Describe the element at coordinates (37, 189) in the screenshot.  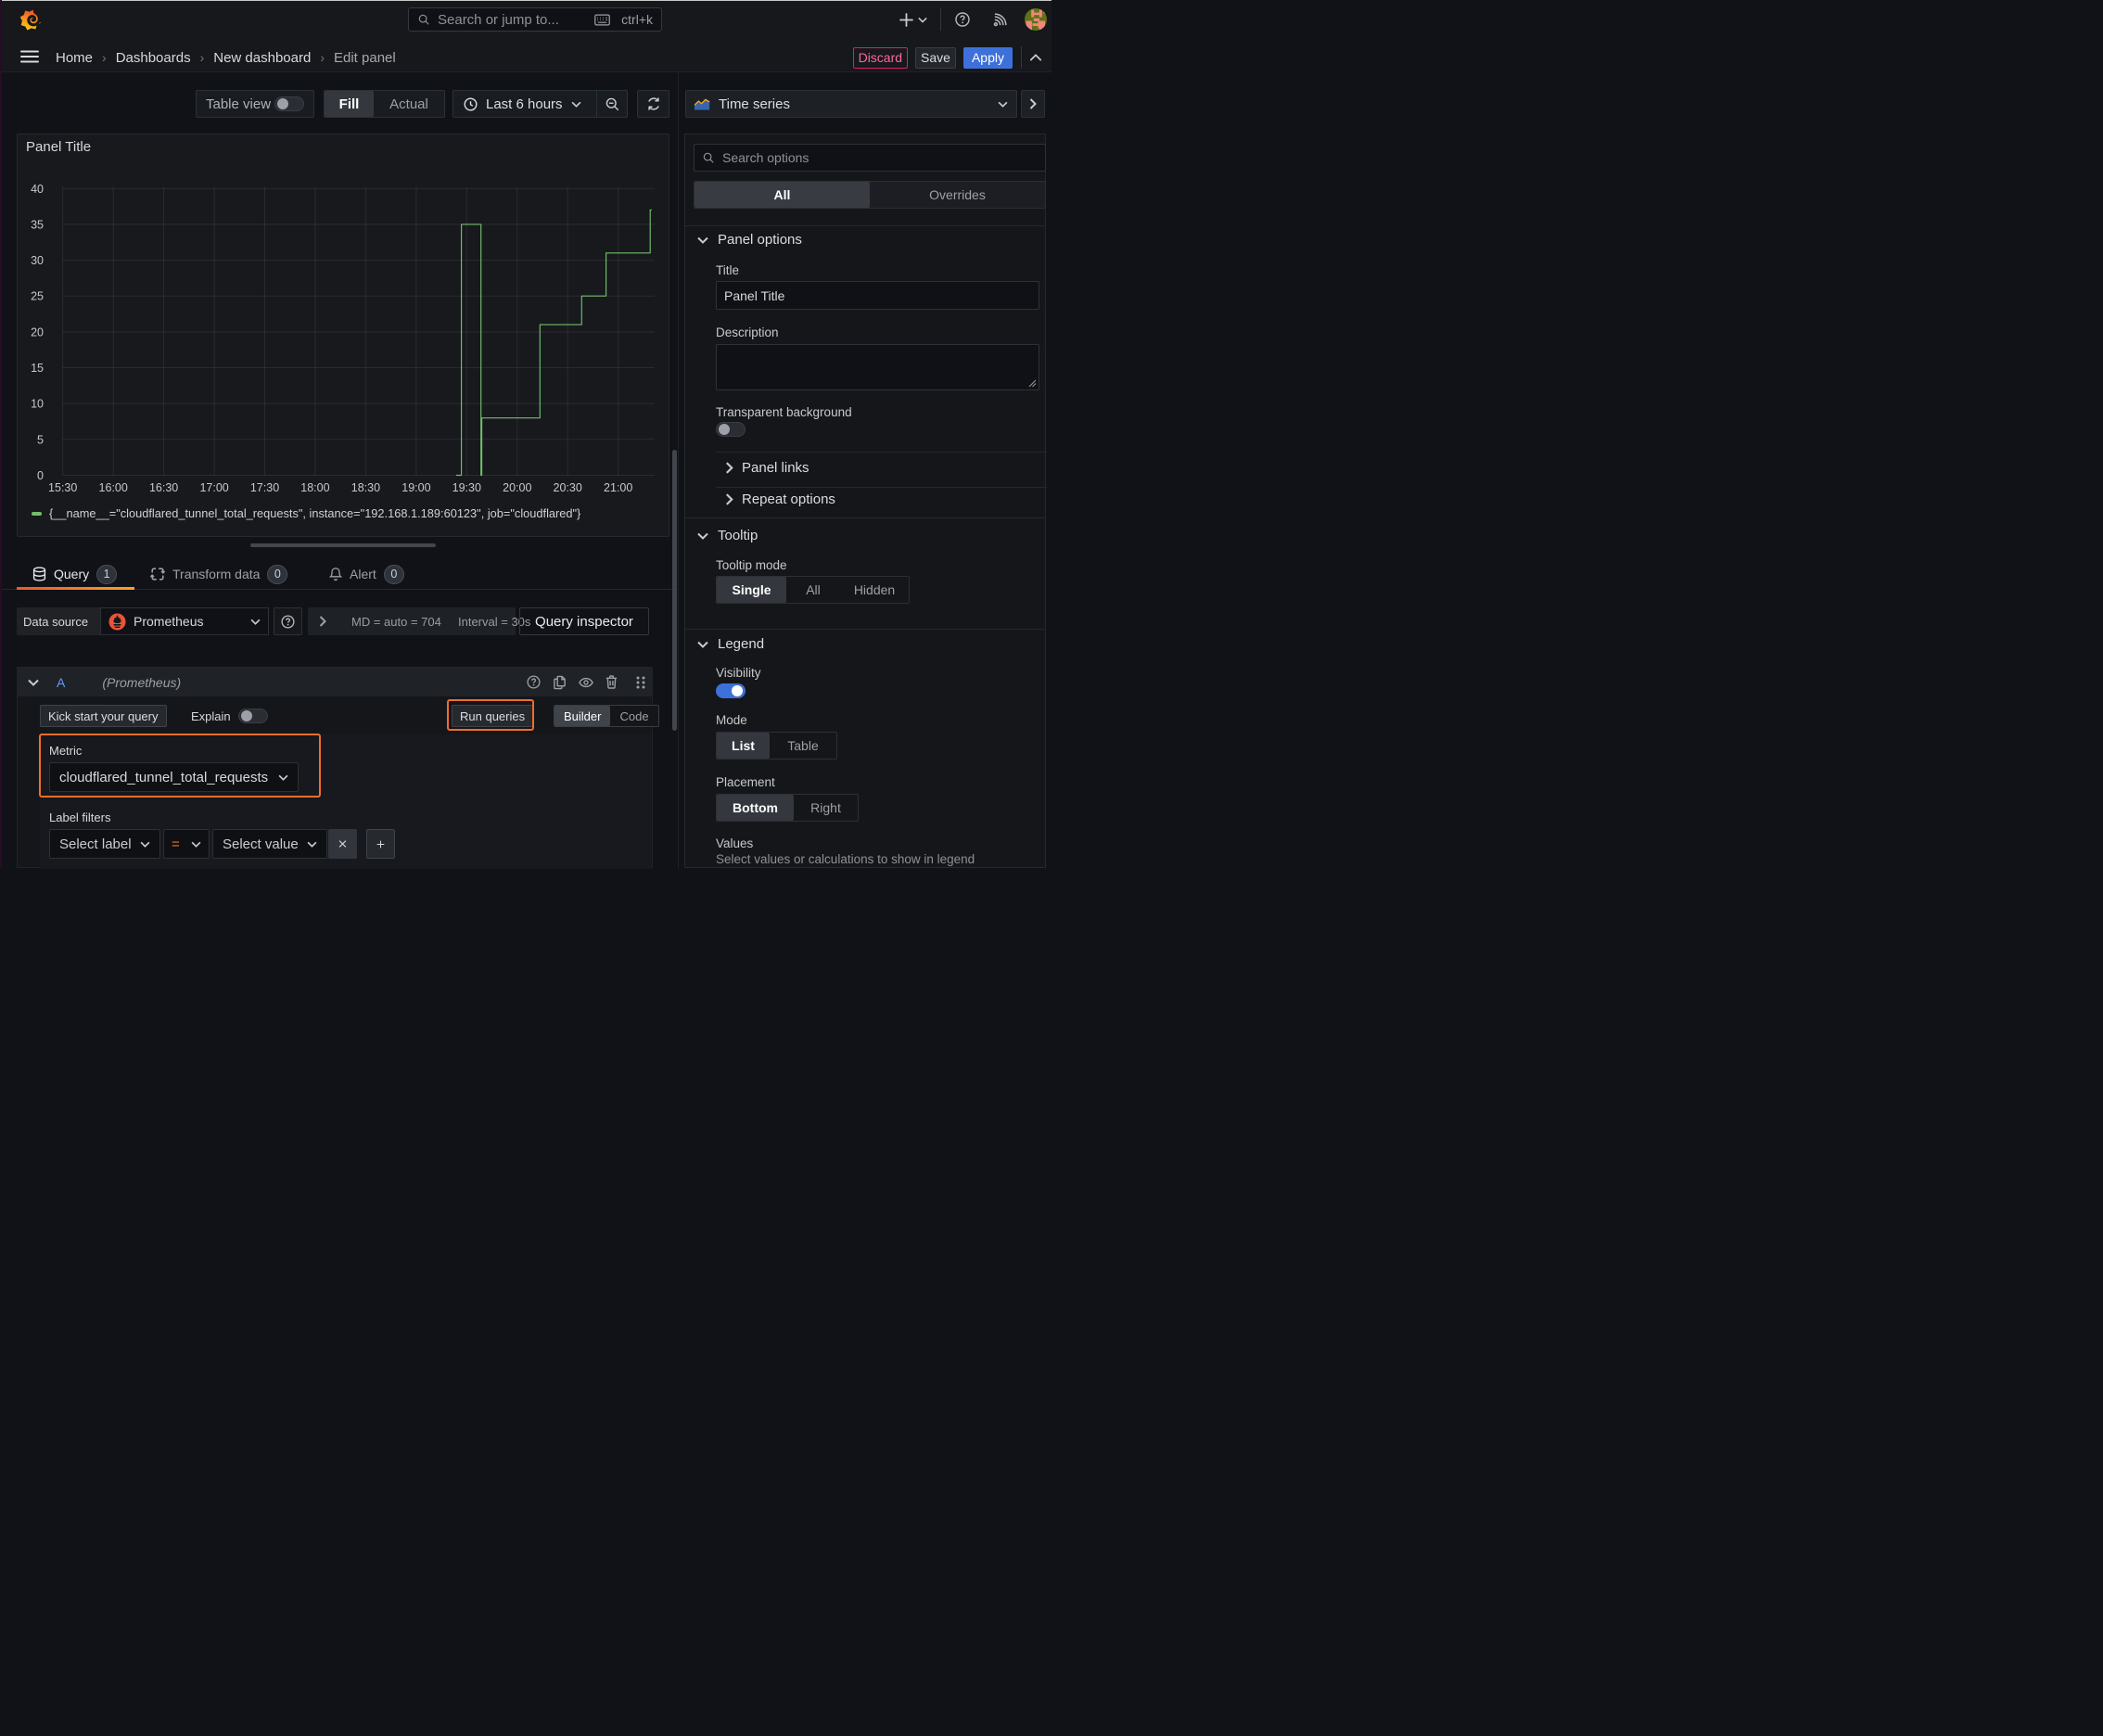
I see `svg-text: 40` at that location.